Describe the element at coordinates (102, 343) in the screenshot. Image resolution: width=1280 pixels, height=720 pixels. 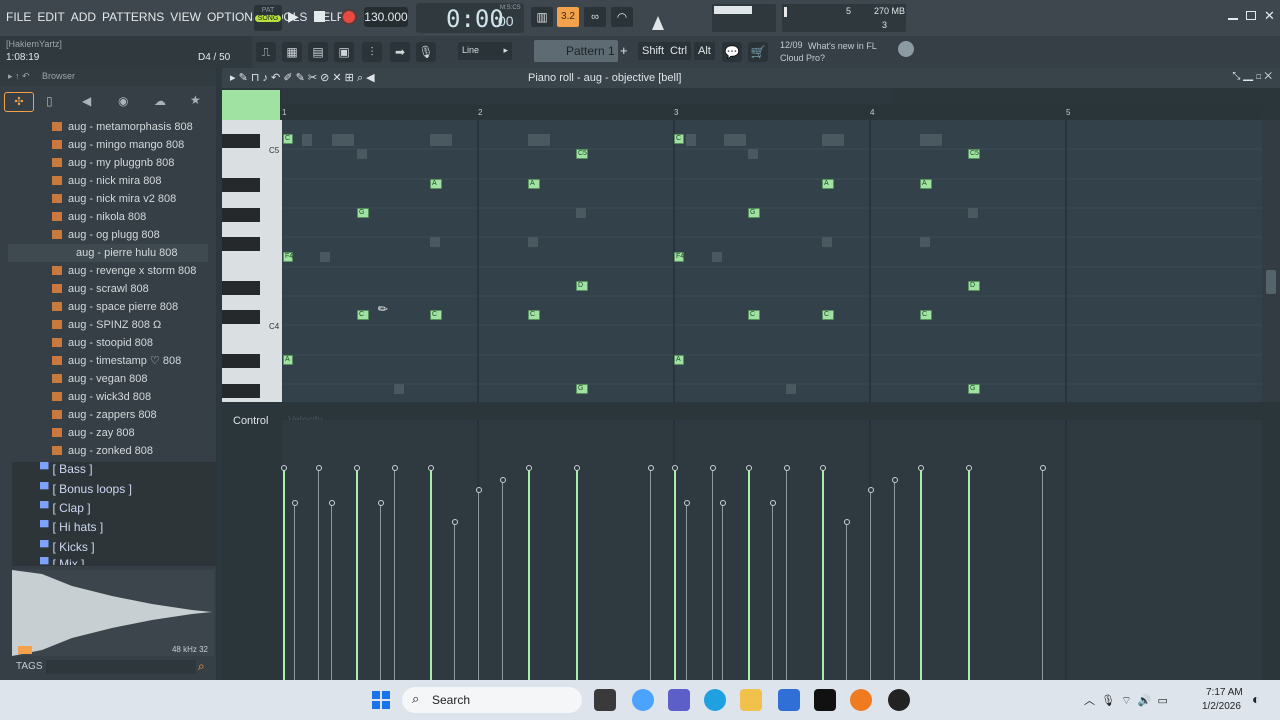
I see `file-item: aug - stoopid 808` at that location.